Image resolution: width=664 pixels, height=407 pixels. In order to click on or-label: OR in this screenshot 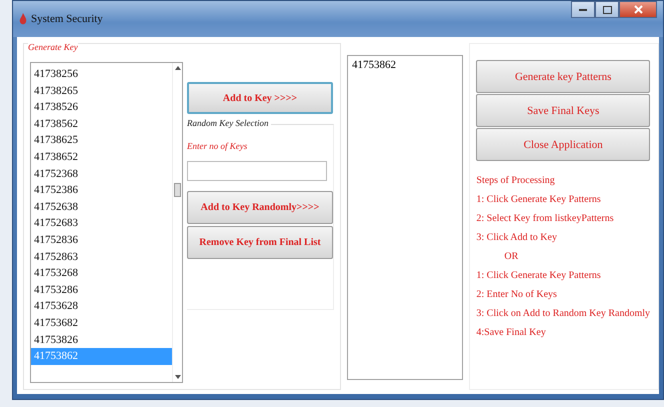, I will do `click(511, 256)`.